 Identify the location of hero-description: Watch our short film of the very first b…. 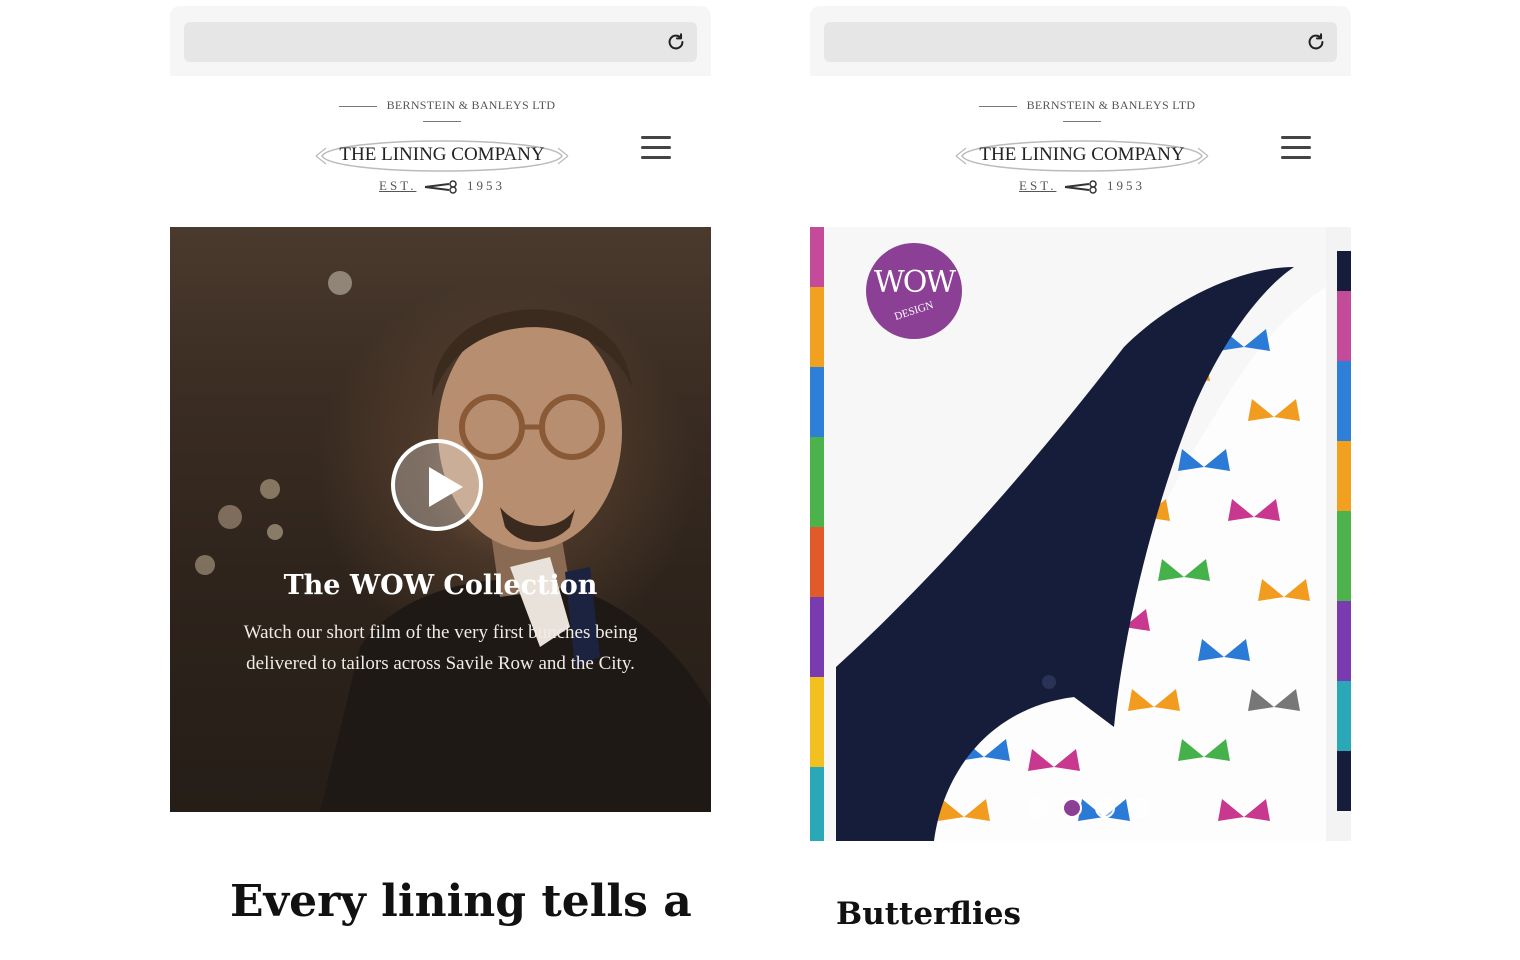
(440, 648).